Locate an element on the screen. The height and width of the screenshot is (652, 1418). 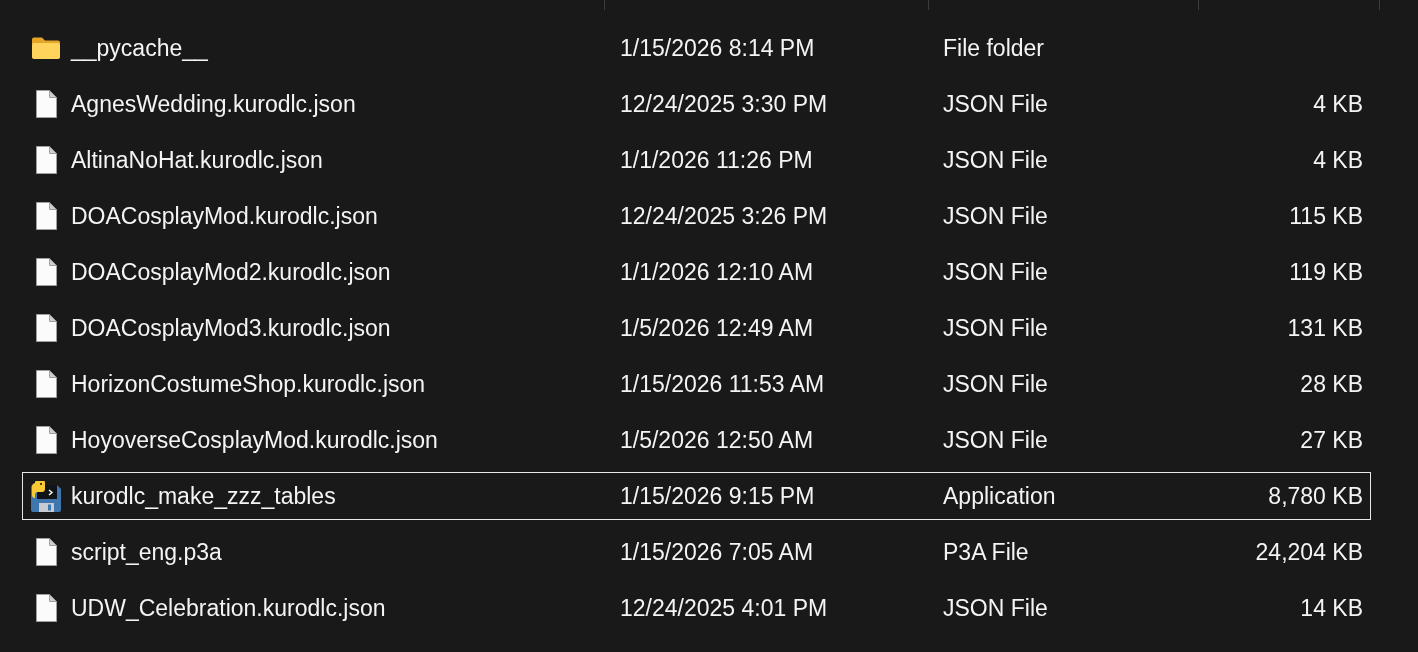
file-size: 8,780 KB is located at coordinates (1315, 496).